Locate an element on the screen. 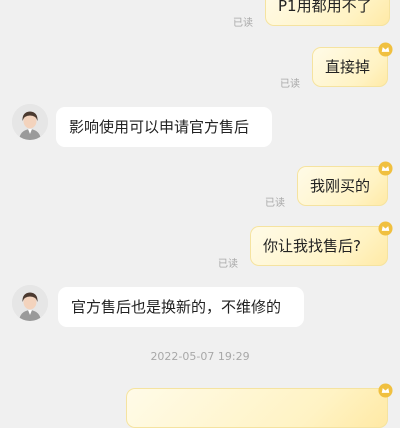  outgoing-message: 你让我找售后? is located at coordinates (321, 243).